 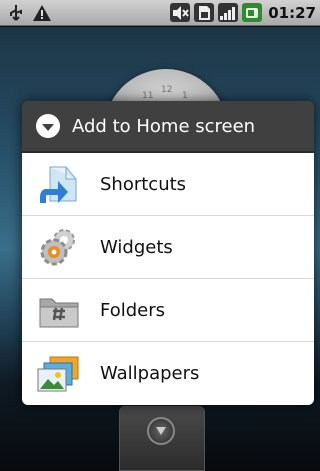 What do you see at coordinates (180, 12) in the screenshot?
I see `mute-icon` at bounding box center [180, 12].